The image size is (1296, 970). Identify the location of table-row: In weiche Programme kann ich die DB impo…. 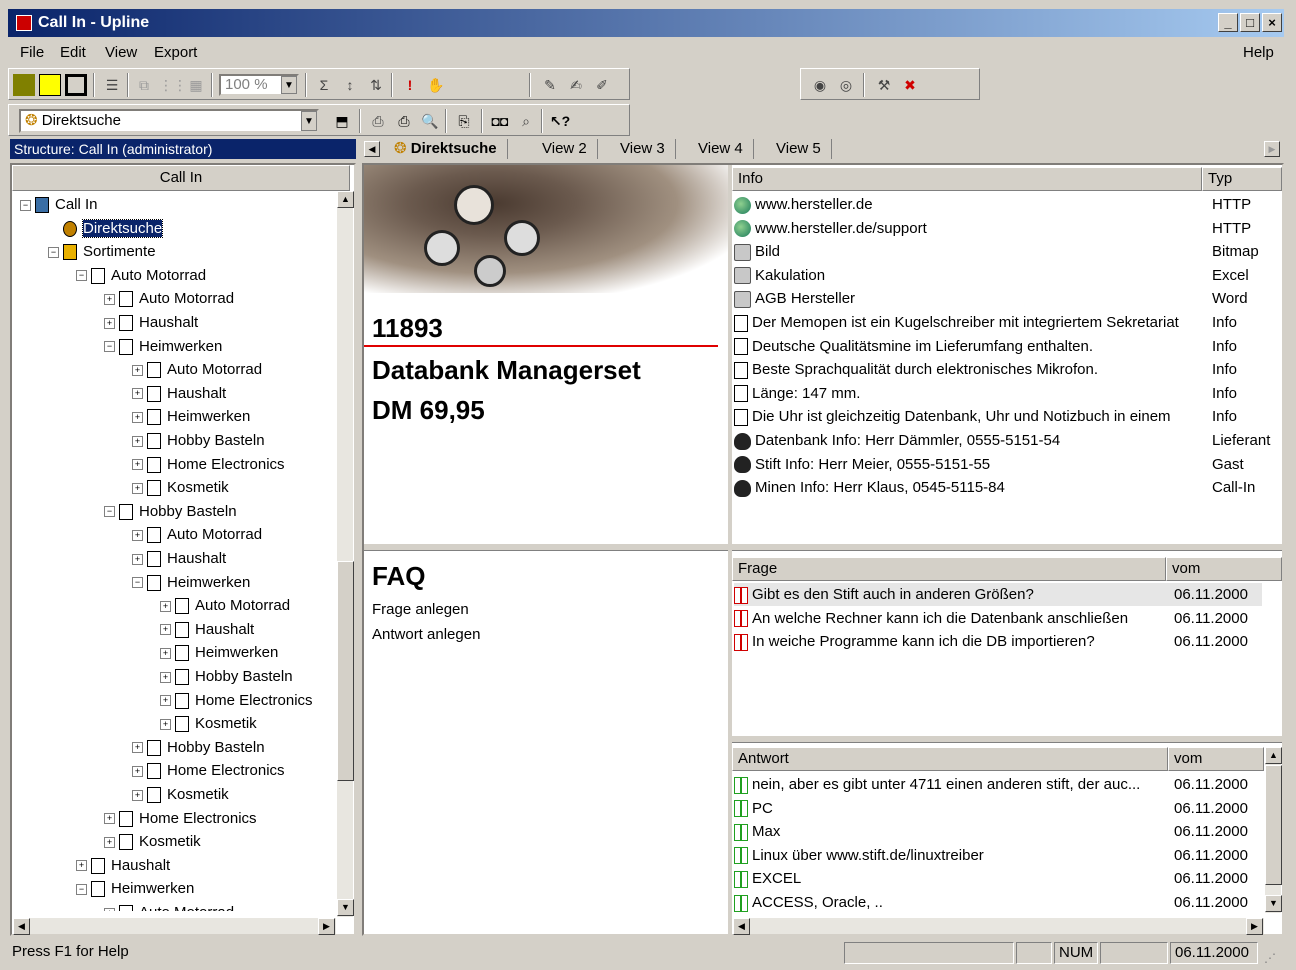
(998, 641).